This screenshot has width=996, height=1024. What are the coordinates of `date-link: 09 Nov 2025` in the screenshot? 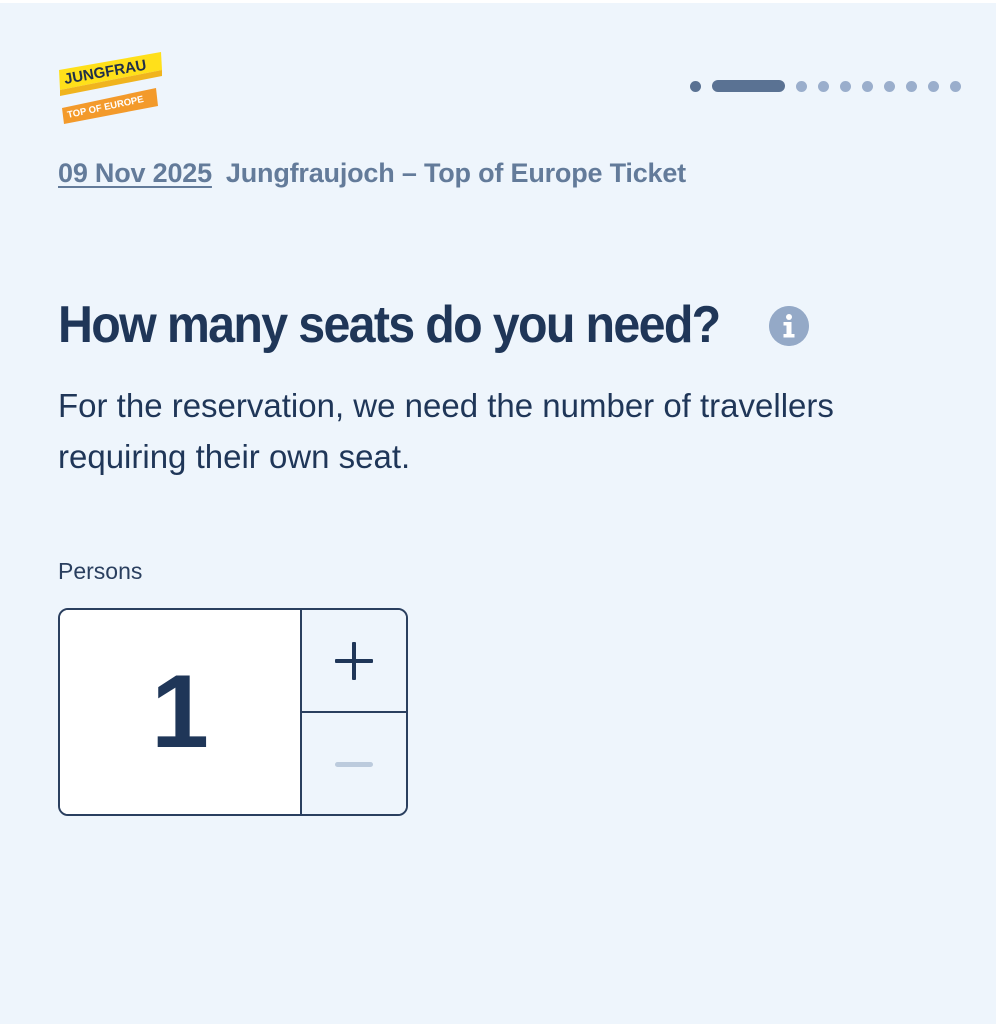 It's located at (135, 173).